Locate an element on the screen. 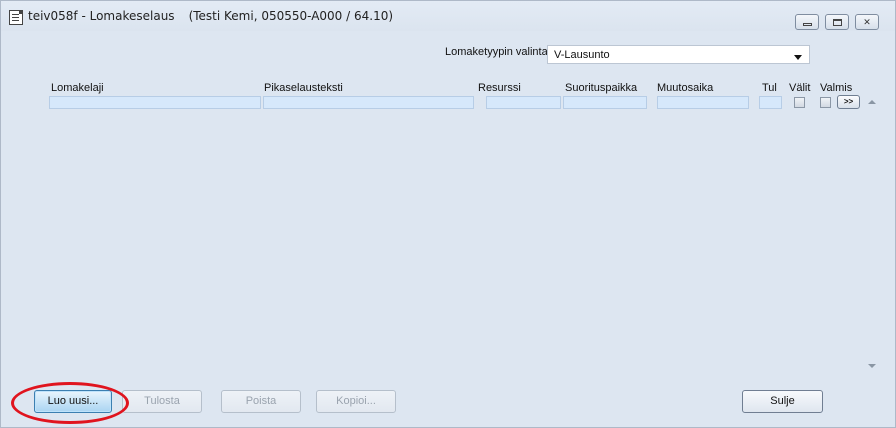 This screenshot has width=896, height=428. close-window-button: ✕ is located at coordinates (867, 22).